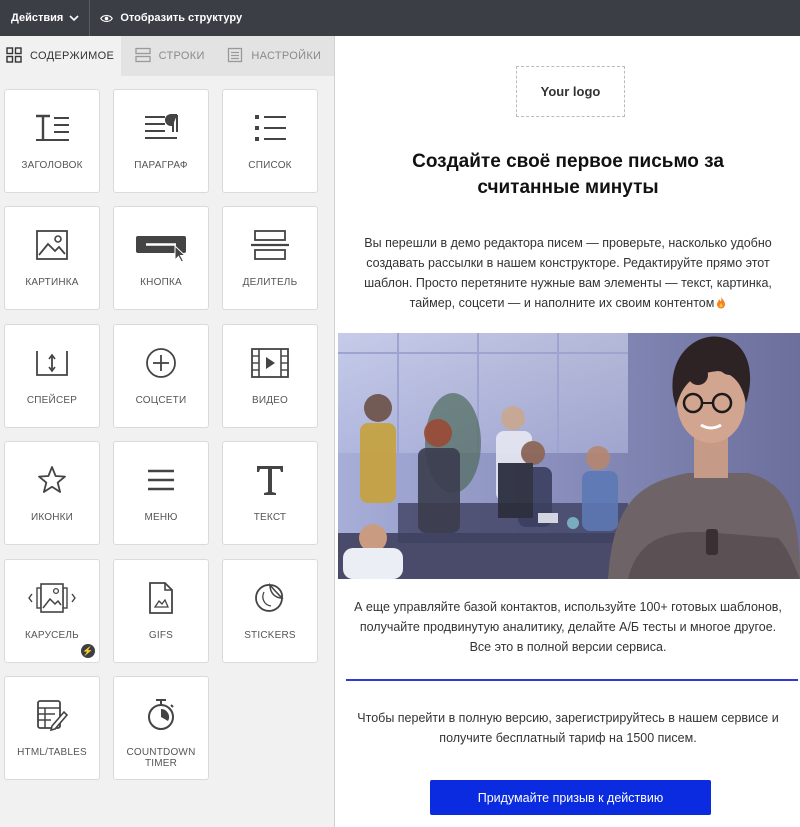 The height and width of the screenshot is (827, 800). I want to click on block-button: КНОПКА, so click(161, 258).